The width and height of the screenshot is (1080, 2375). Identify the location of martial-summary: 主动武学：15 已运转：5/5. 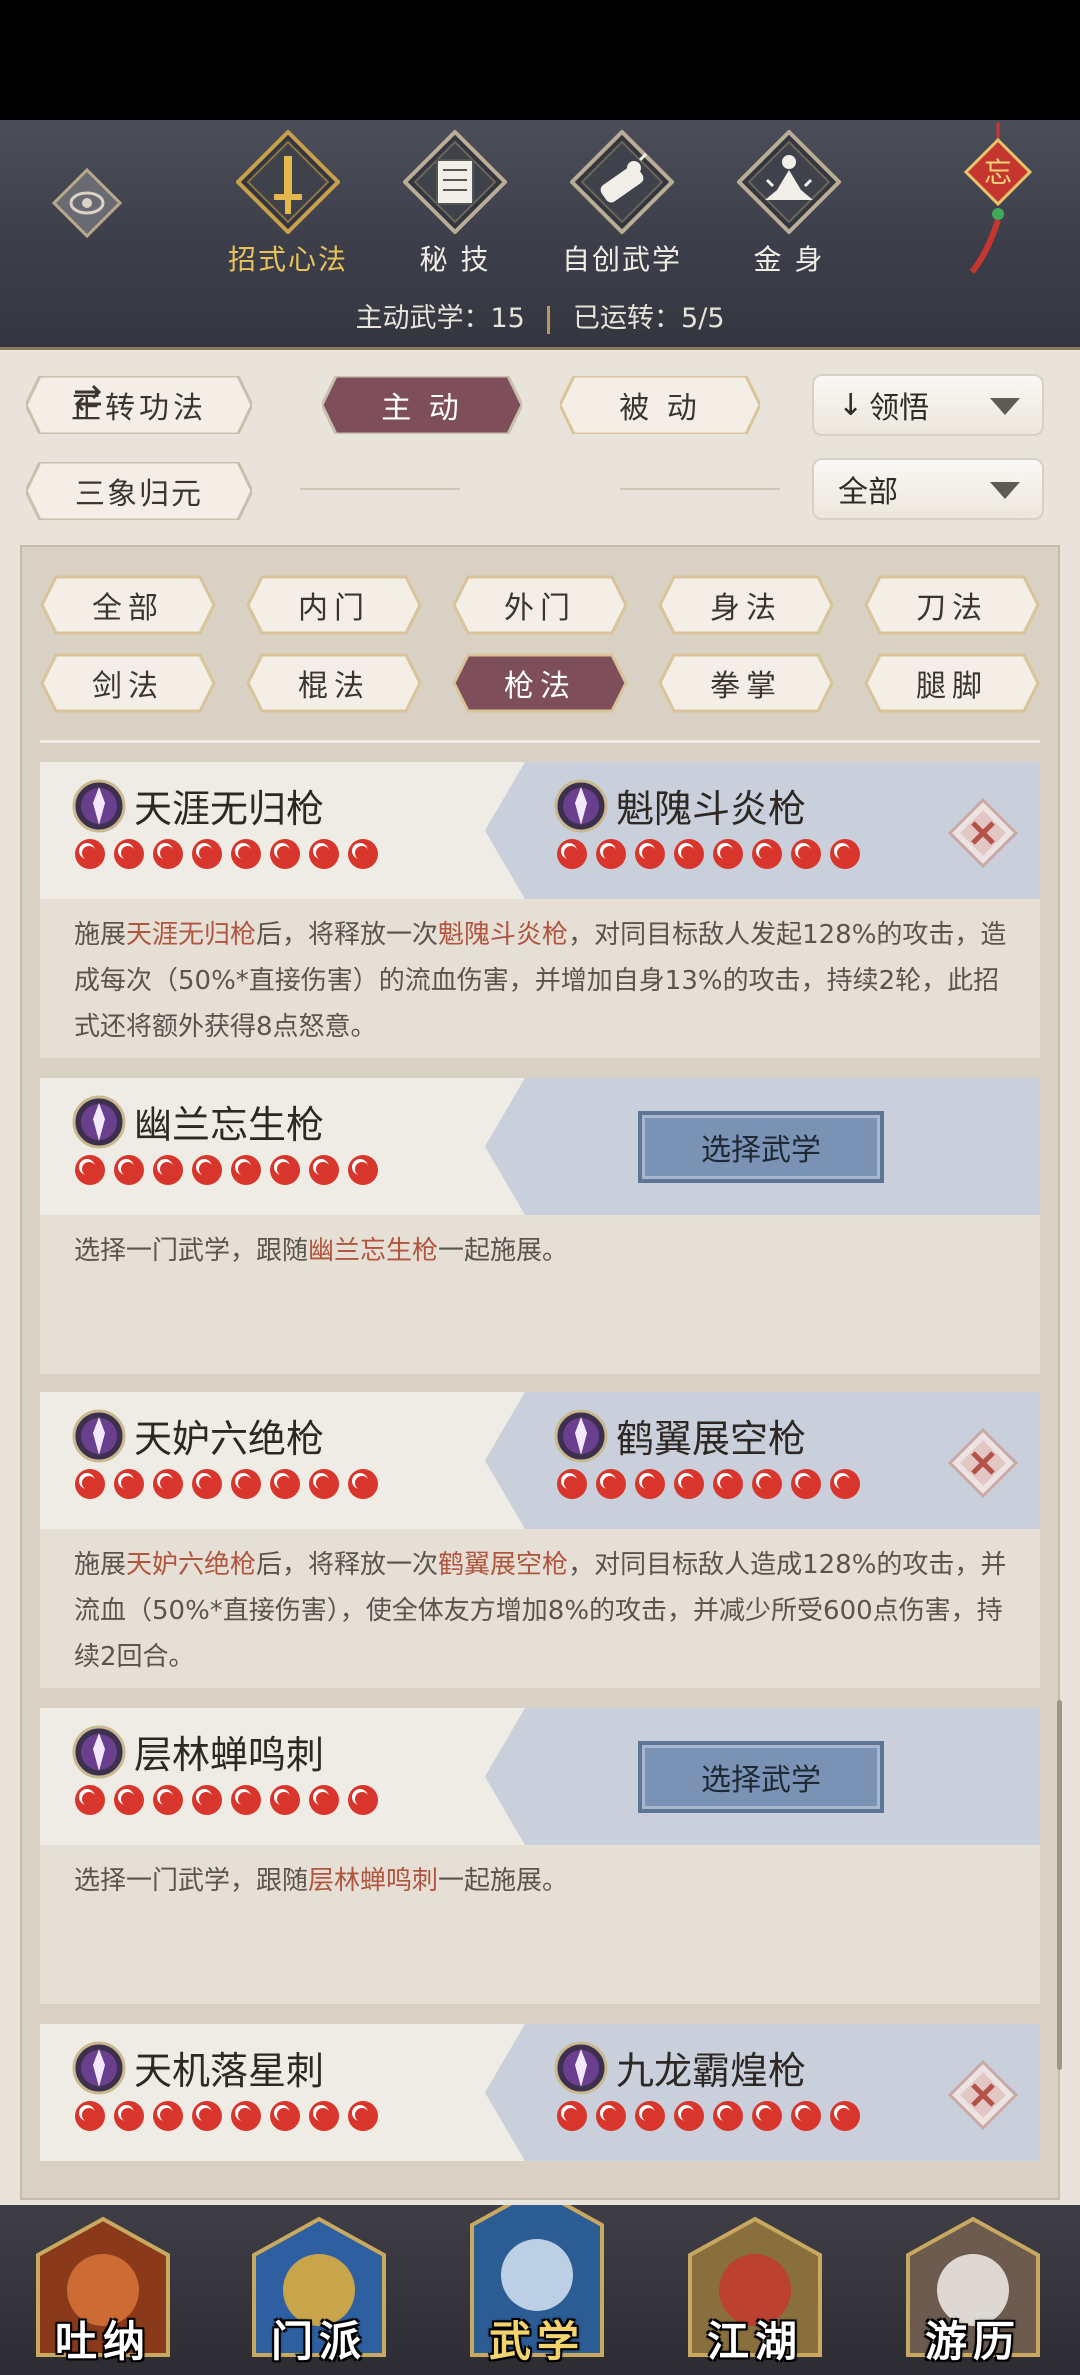
(540, 315).